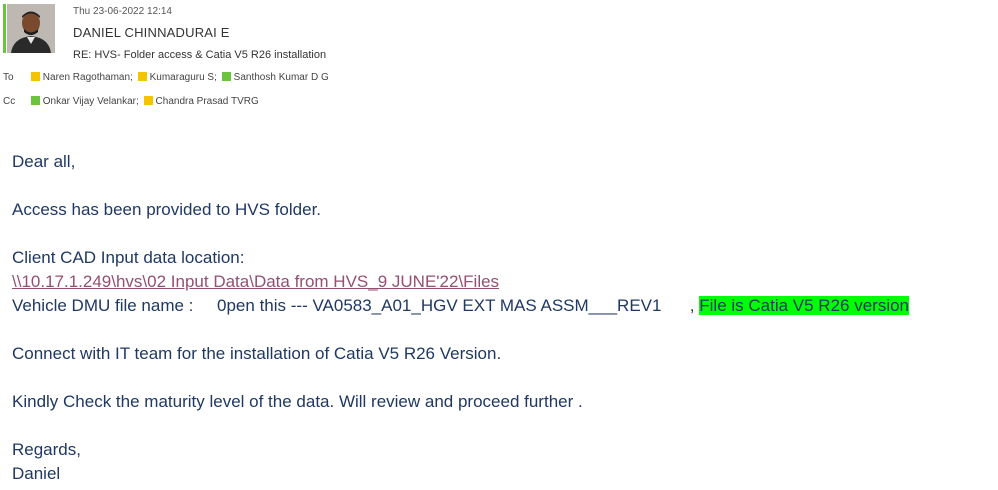 This screenshot has width=998, height=490. Describe the element at coordinates (207, 101) in the screenshot. I see `recipient-name: Chandra Prasad TVRG` at that location.